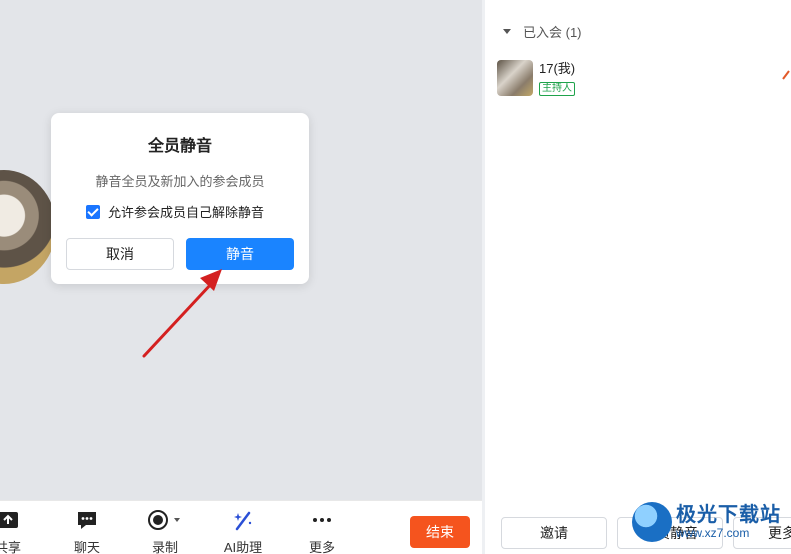 This screenshot has width=791, height=554. What do you see at coordinates (440, 532) in the screenshot?
I see `end-meeting-button: 结束` at bounding box center [440, 532].